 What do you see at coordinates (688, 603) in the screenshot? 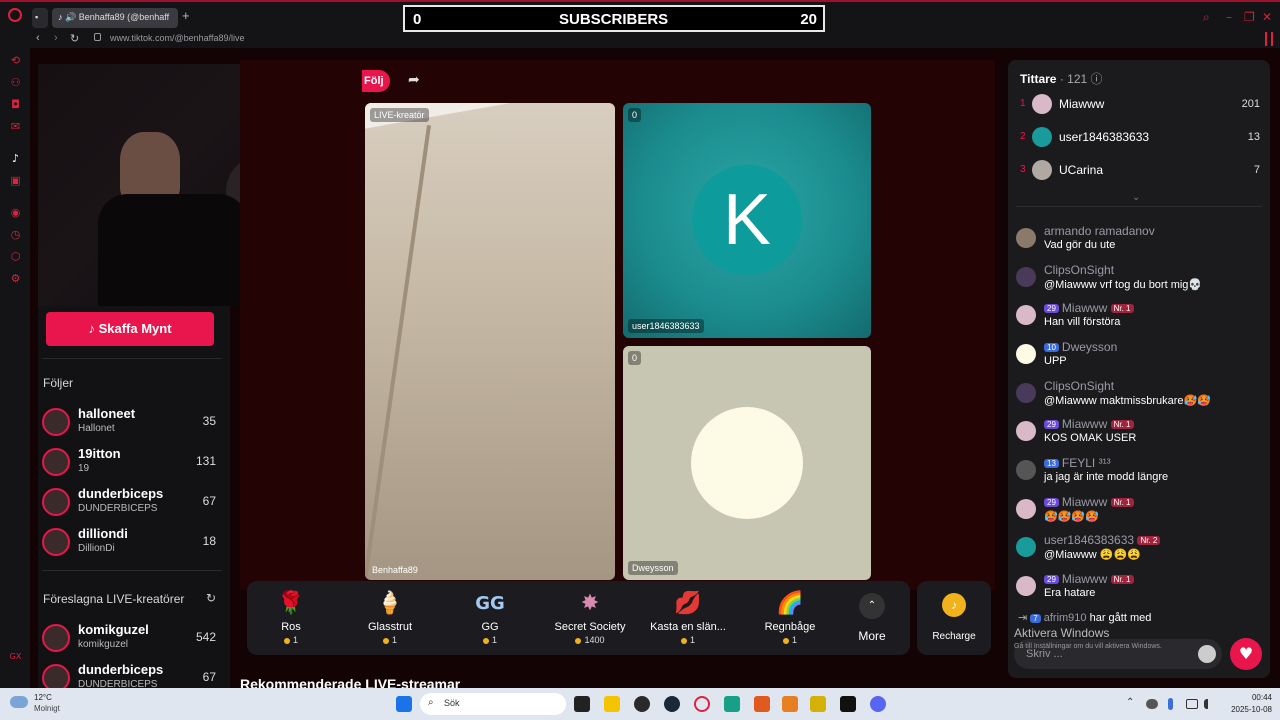
I see `lips-icon: 💋` at bounding box center [688, 603].